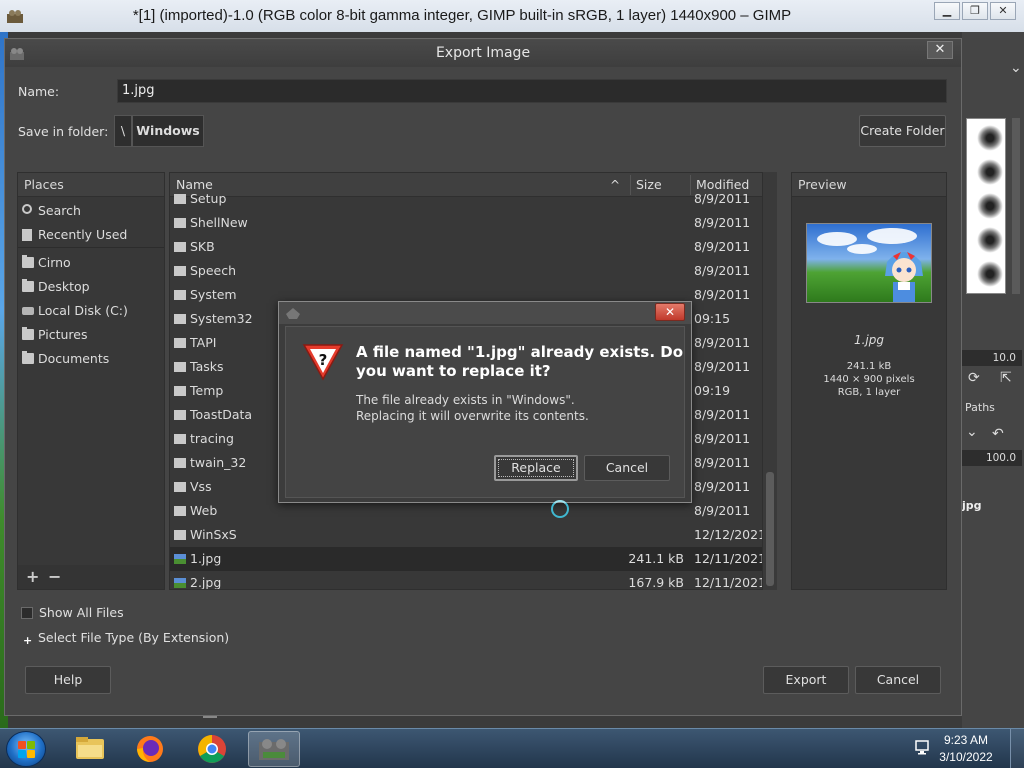  I want to click on file-name: Setup, so click(208, 198).